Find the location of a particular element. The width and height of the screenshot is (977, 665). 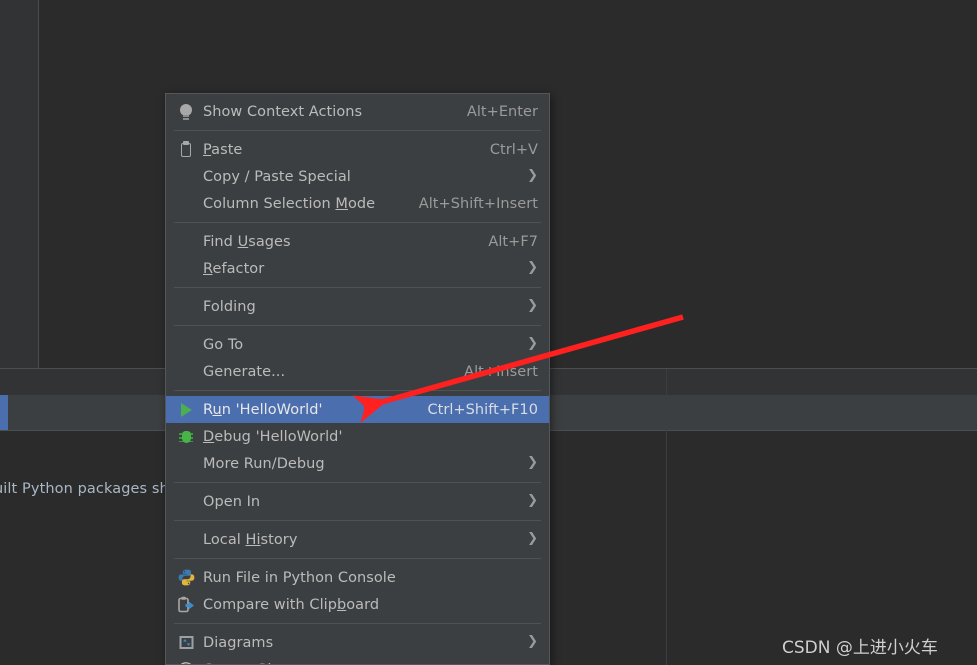

menu-item-generate: Generate... Alt+Insert is located at coordinates (357, 371).